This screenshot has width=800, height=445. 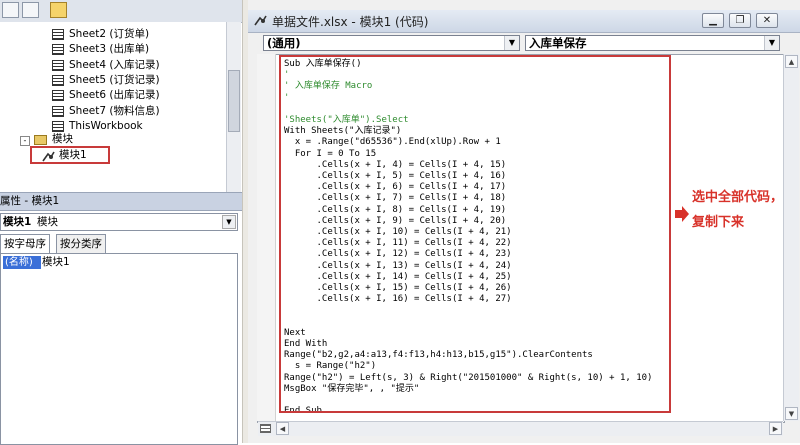 What do you see at coordinates (282, 428) in the screenshot?
I see `scroll-left-icon: ◀` at bounding box center [282, 428].